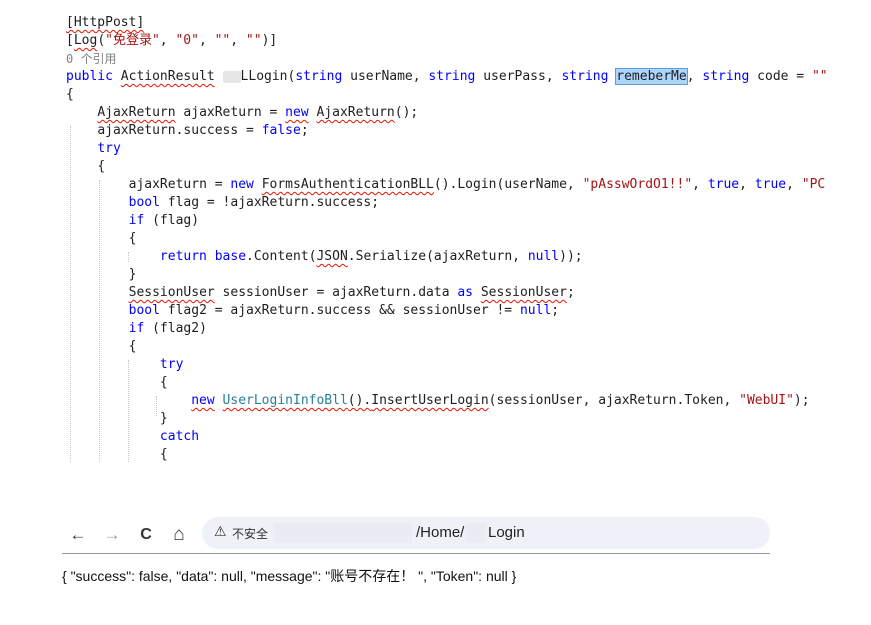  Describe the element at coordinates (112, 535) in the screenshot. I see `forward-icon: →` at that location.